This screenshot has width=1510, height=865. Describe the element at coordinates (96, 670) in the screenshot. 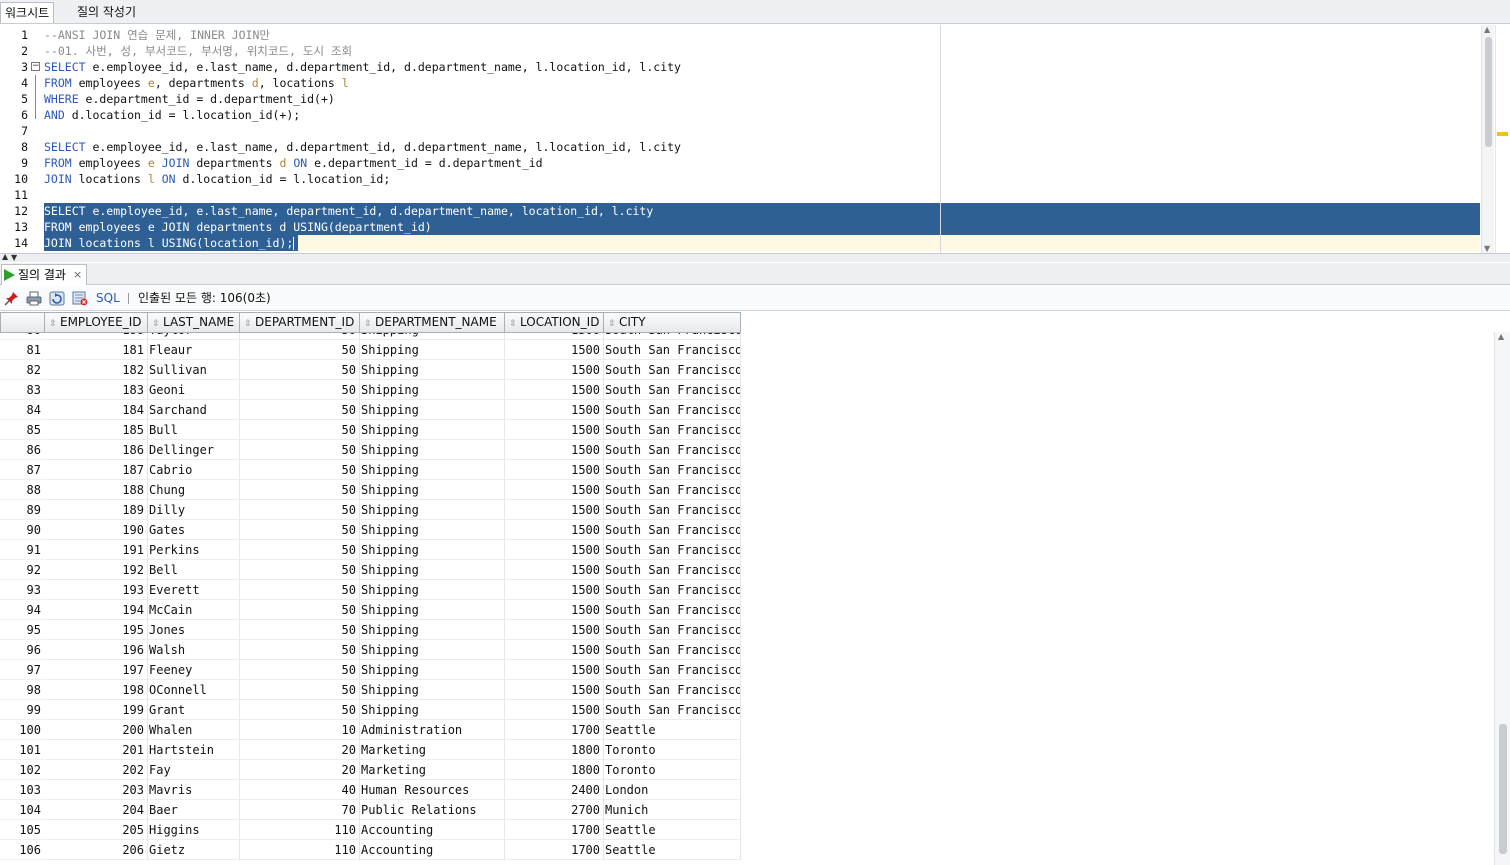

I see `table-cell: 197` at that location.